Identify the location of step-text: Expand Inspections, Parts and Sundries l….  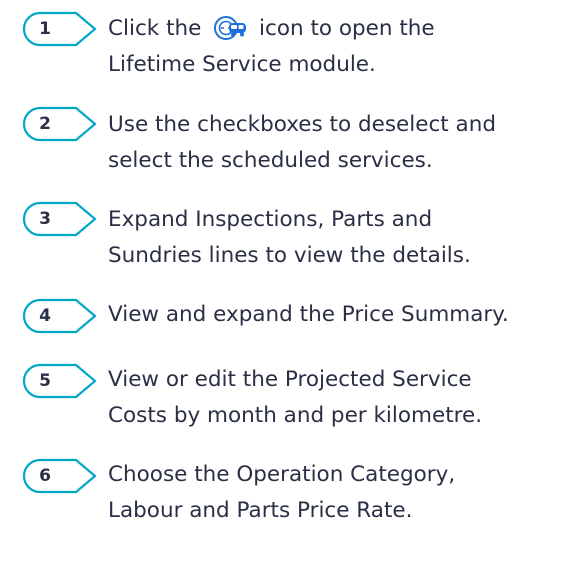
(339, 238).